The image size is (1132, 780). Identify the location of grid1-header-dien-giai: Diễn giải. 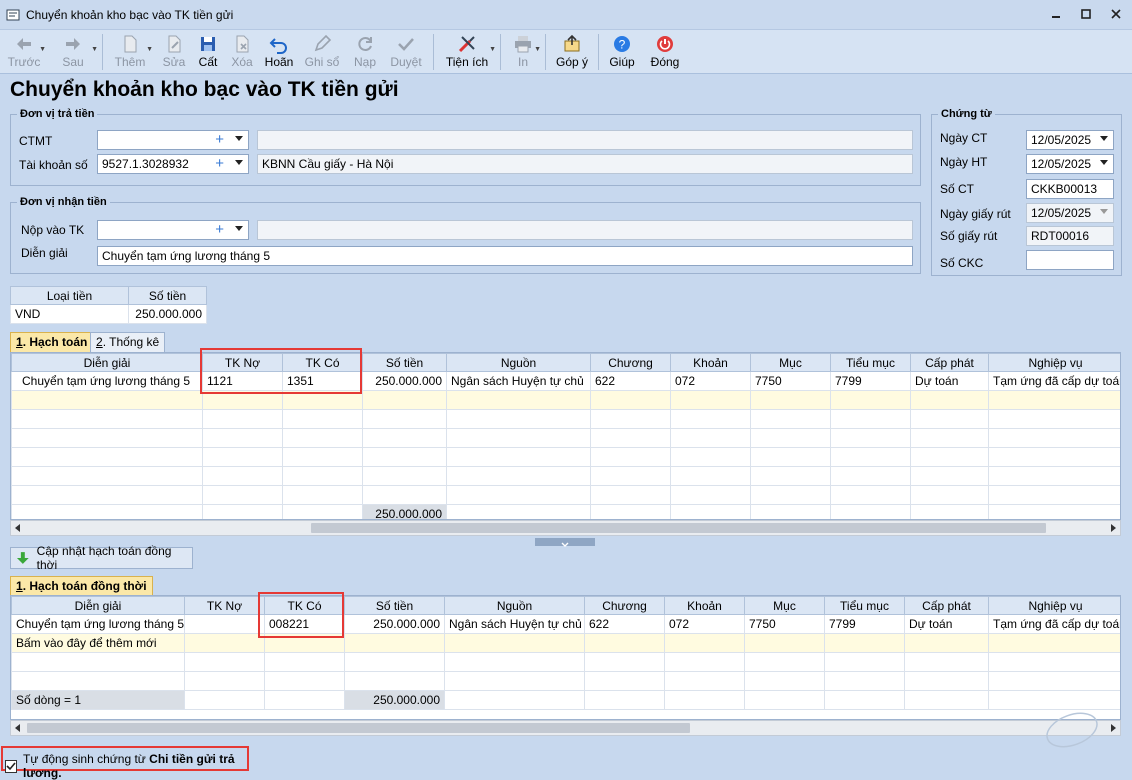
(107, 362).